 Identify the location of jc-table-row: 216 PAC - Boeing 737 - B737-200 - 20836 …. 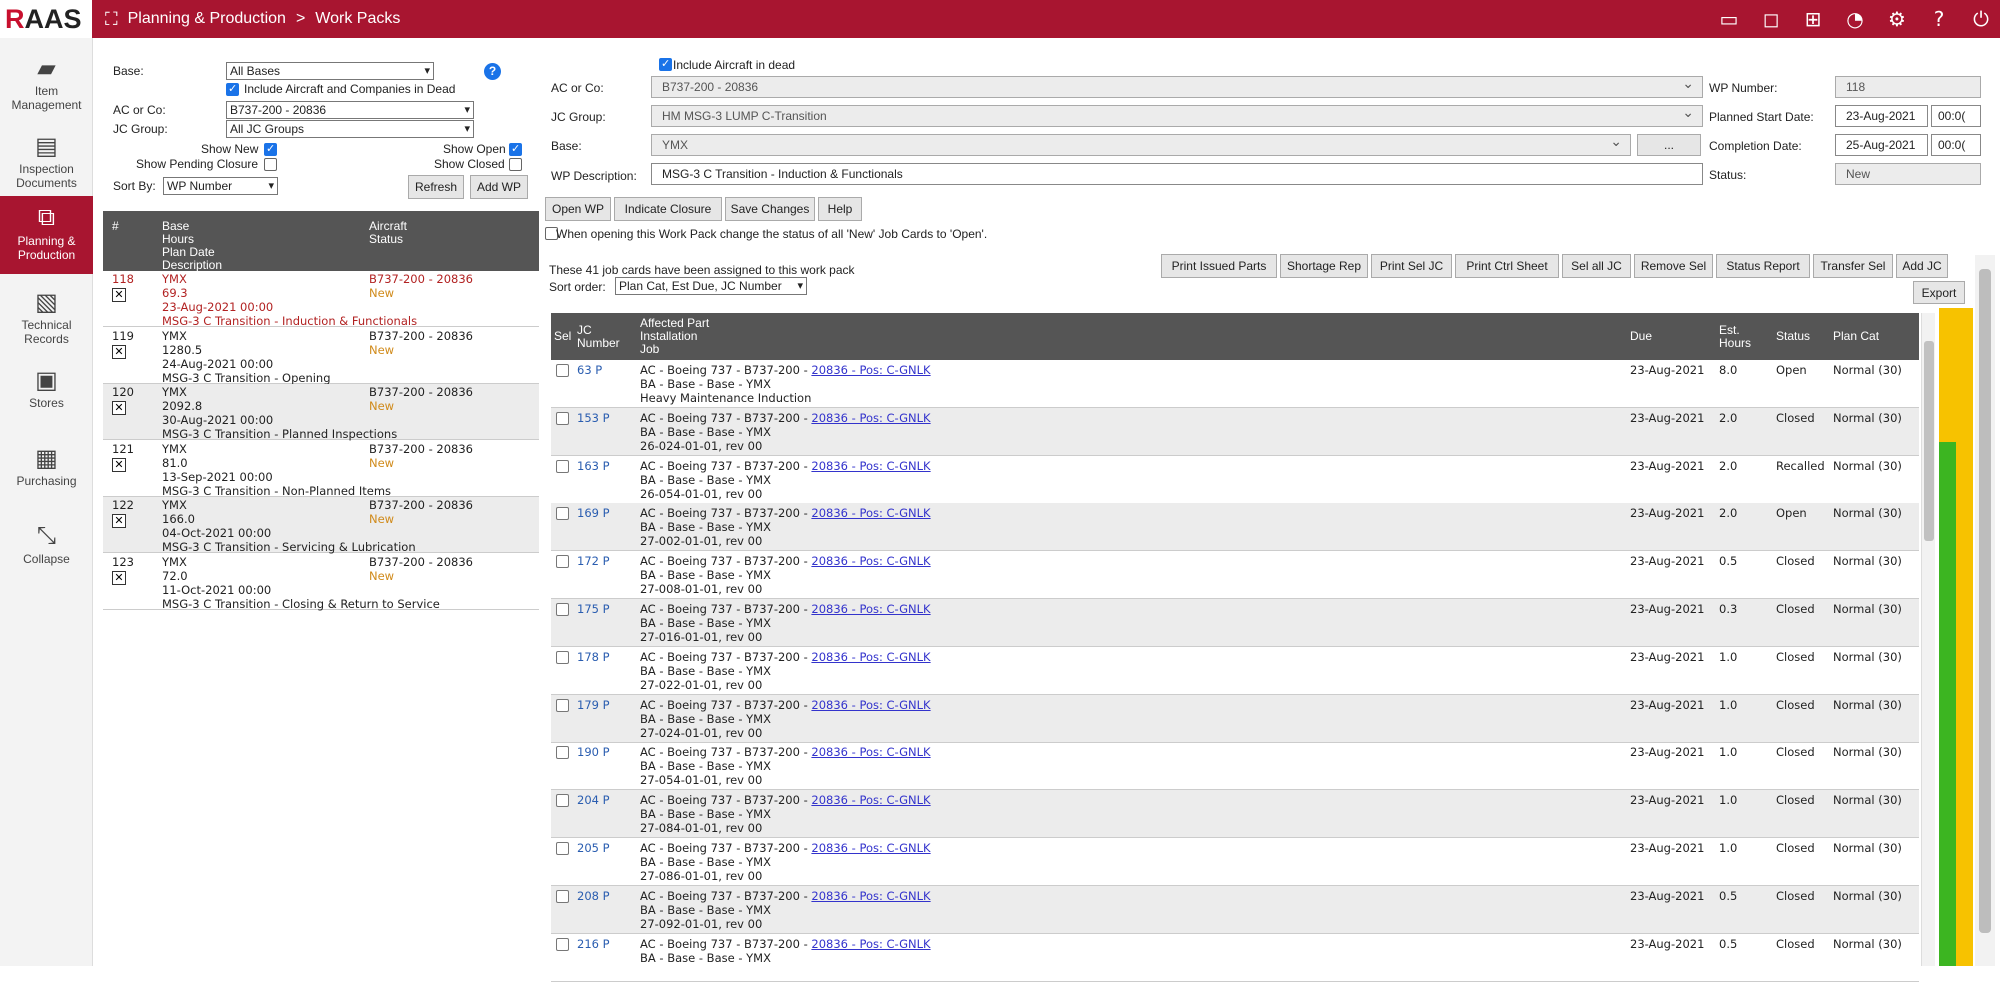
(1235, 958).